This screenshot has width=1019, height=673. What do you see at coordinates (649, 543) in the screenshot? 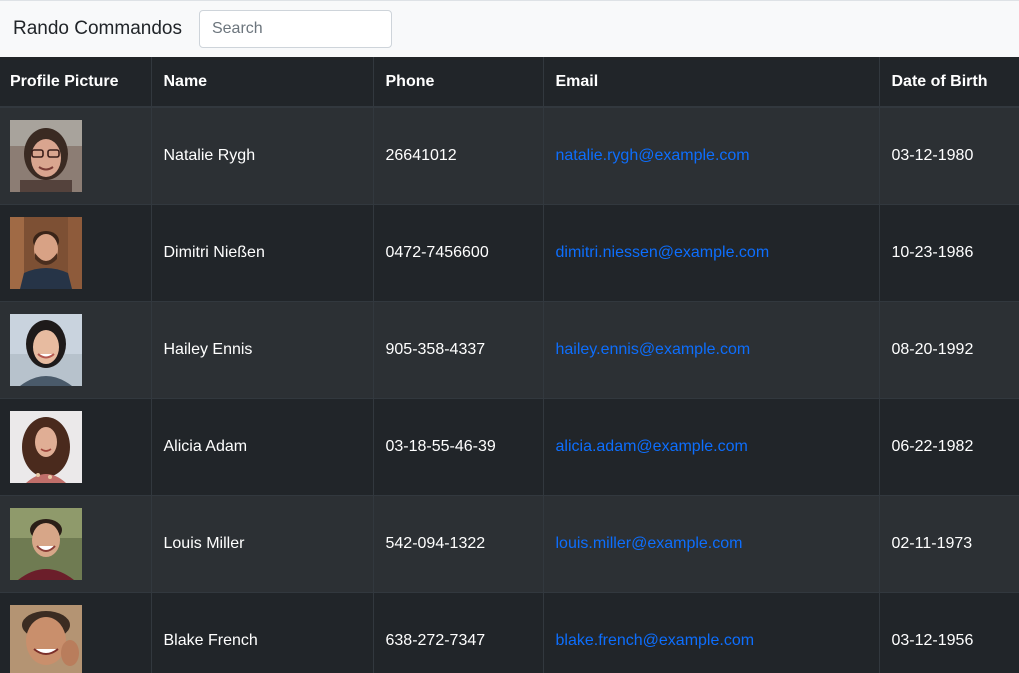
I see `email-link: louis.miller@example.com` at bounding box center [649, 543].